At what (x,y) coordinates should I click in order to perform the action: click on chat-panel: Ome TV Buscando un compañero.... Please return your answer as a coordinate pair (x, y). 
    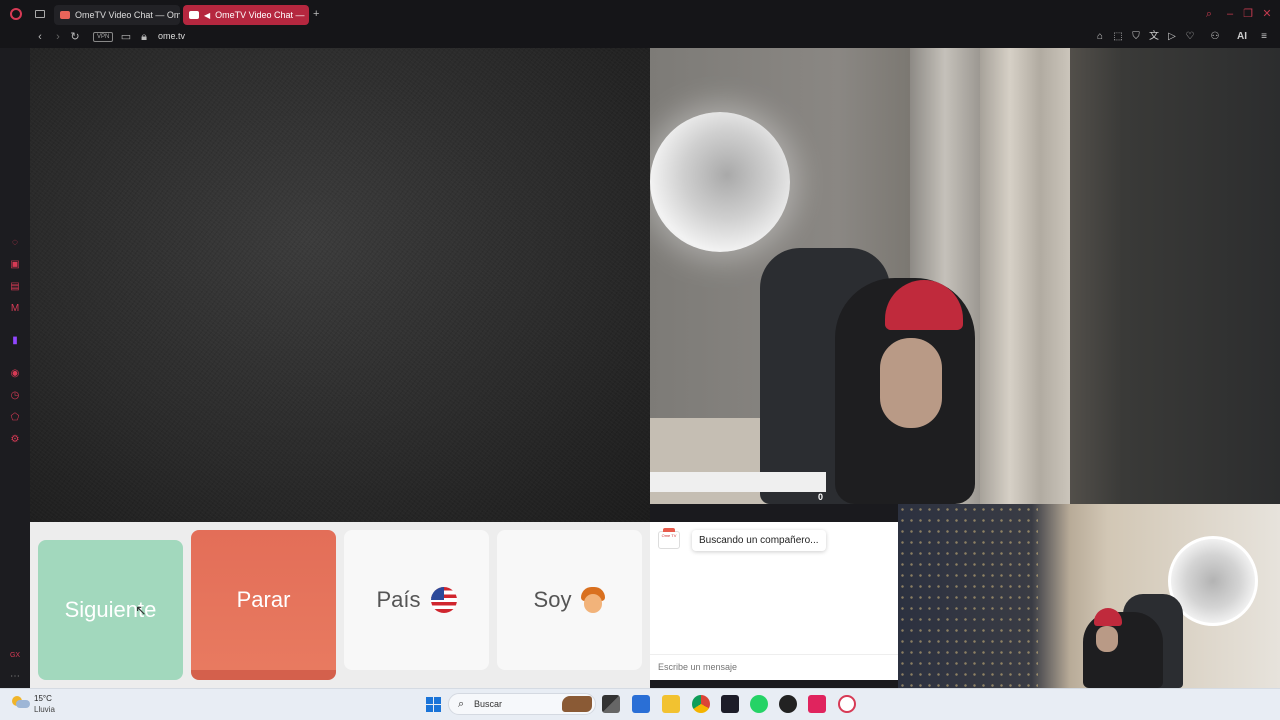
    Looking at the image, I should click on (774, 601).